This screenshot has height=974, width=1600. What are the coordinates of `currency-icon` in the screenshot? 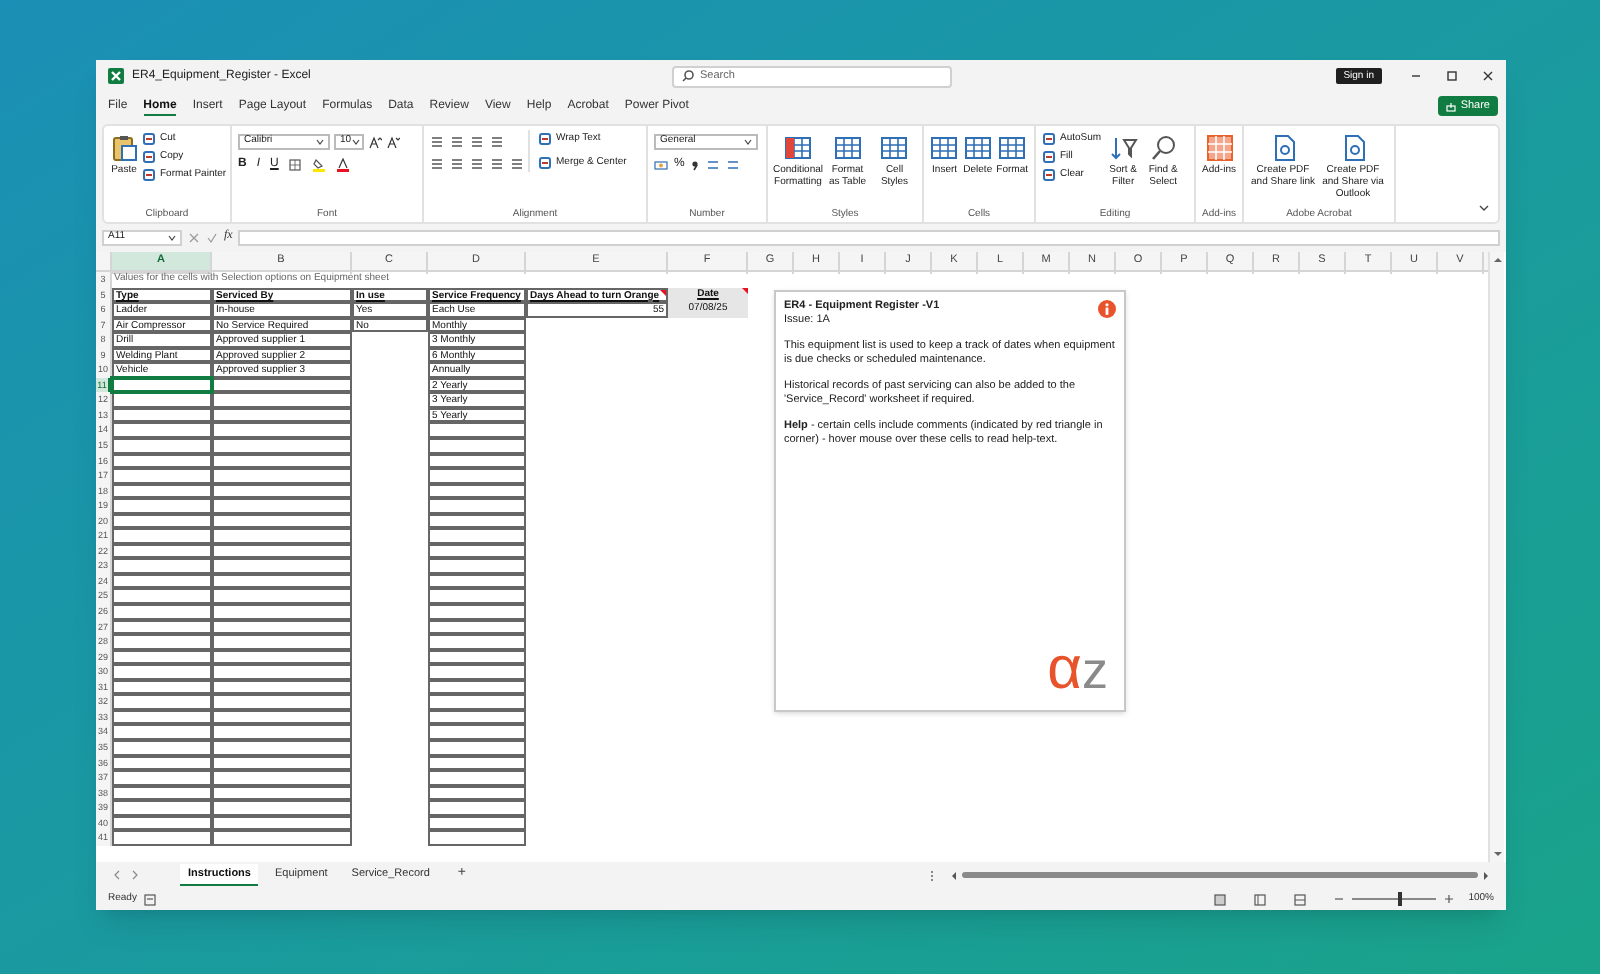 It's located at (661, 165).